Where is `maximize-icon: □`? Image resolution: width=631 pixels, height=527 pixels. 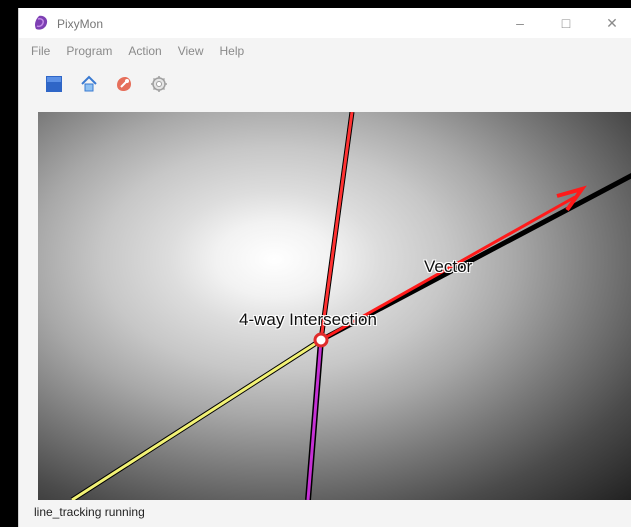
maximize-icon: □ is located at coordinates (566, 23).